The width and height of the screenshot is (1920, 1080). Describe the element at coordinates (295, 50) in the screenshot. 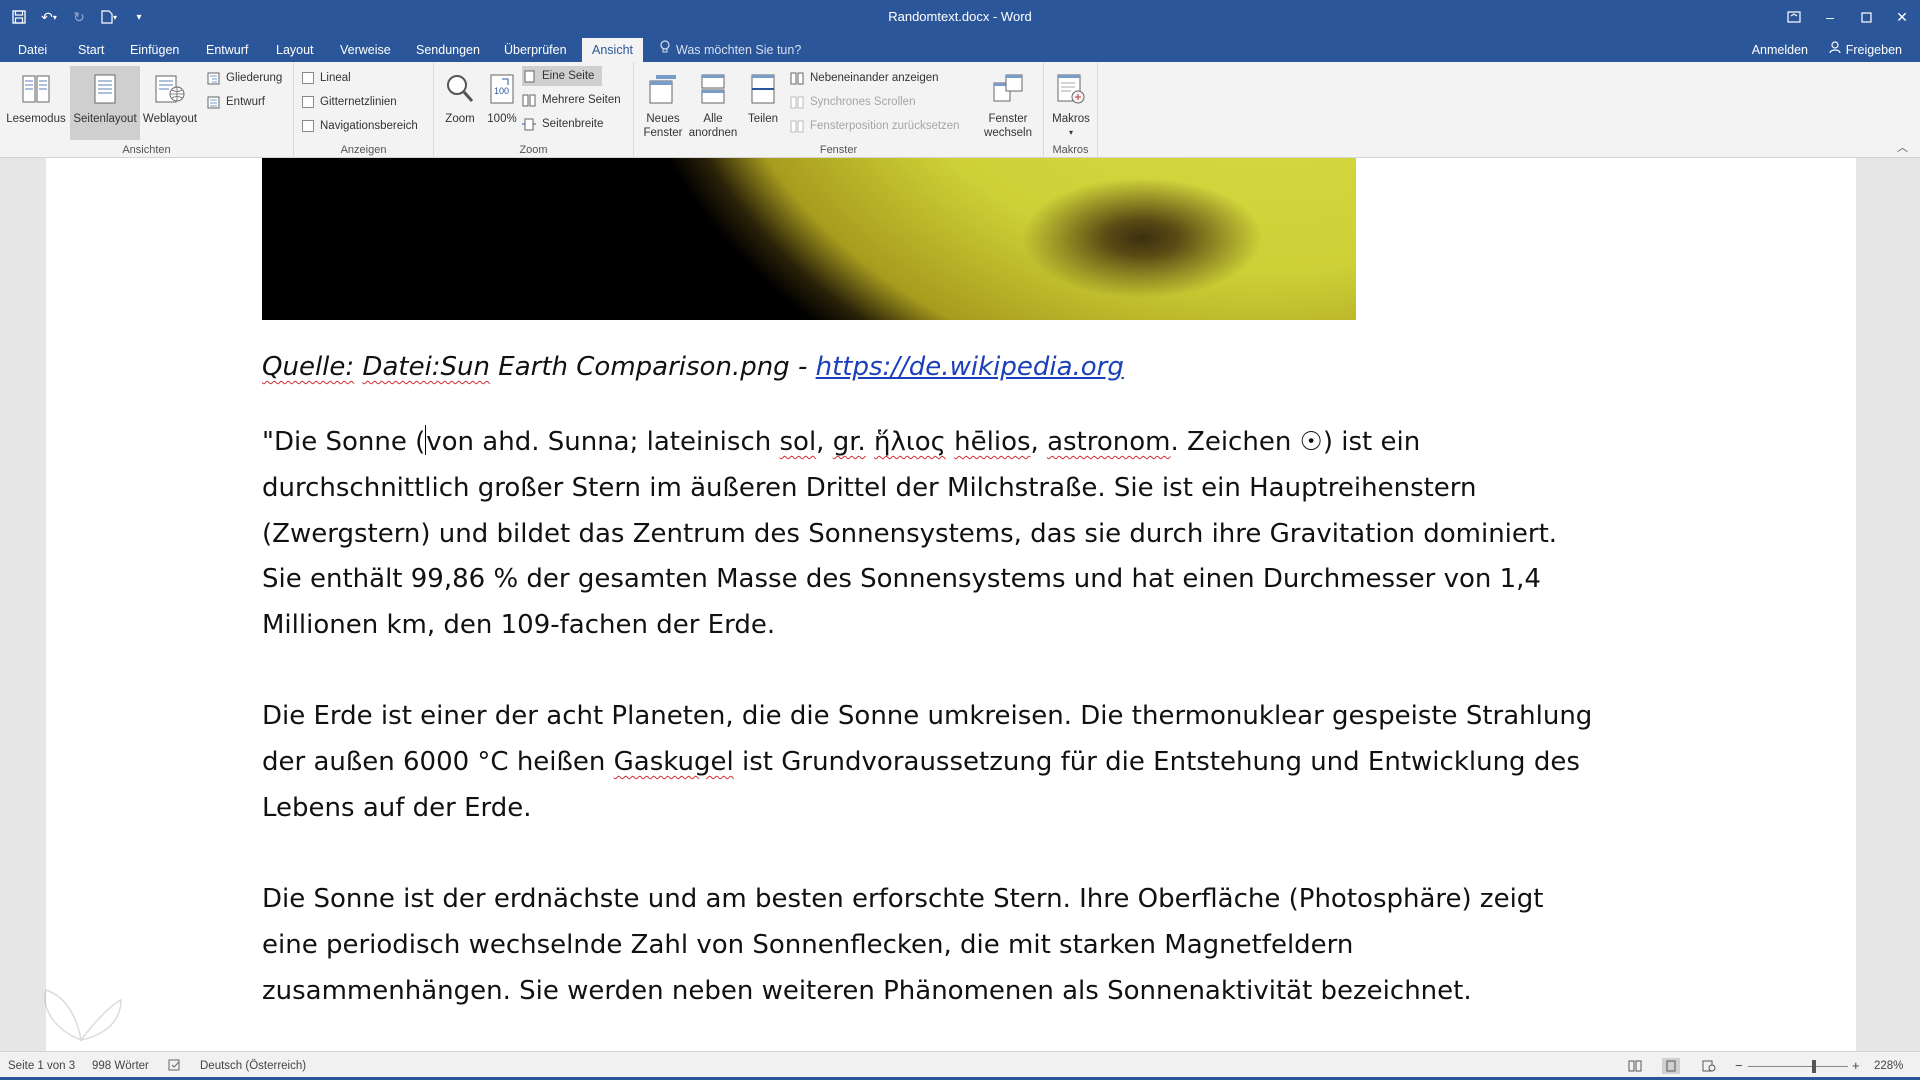

I see `tab-layout: Layout` at that location.